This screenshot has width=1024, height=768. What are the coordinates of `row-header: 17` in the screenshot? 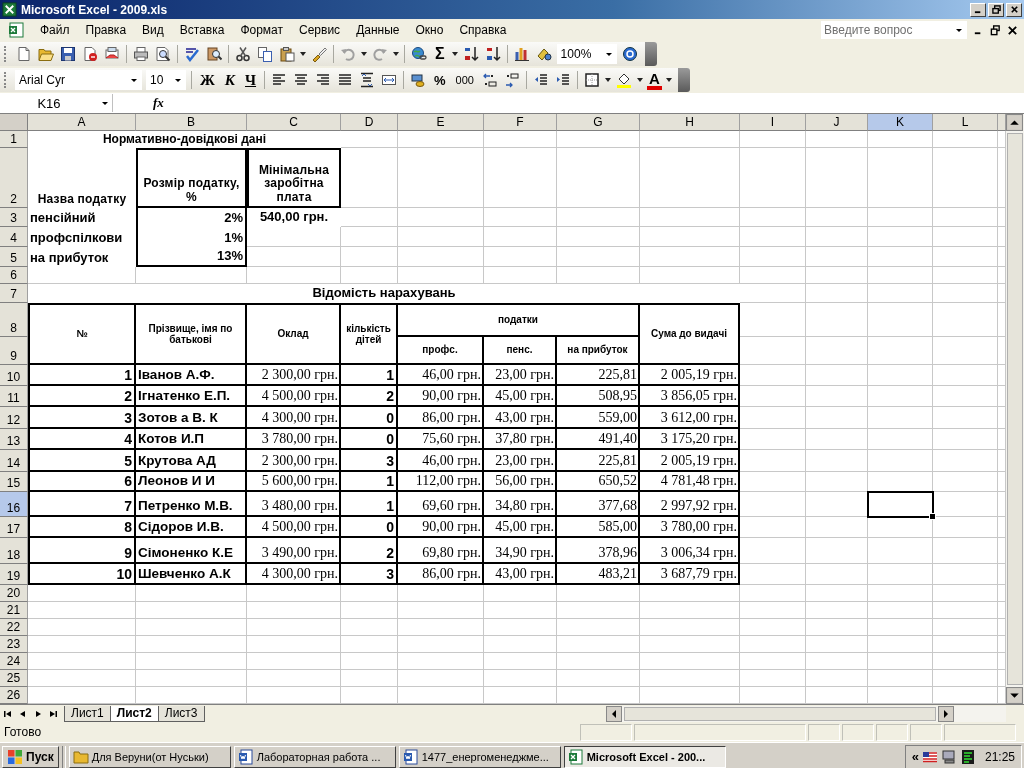 It's located at (14, 527).